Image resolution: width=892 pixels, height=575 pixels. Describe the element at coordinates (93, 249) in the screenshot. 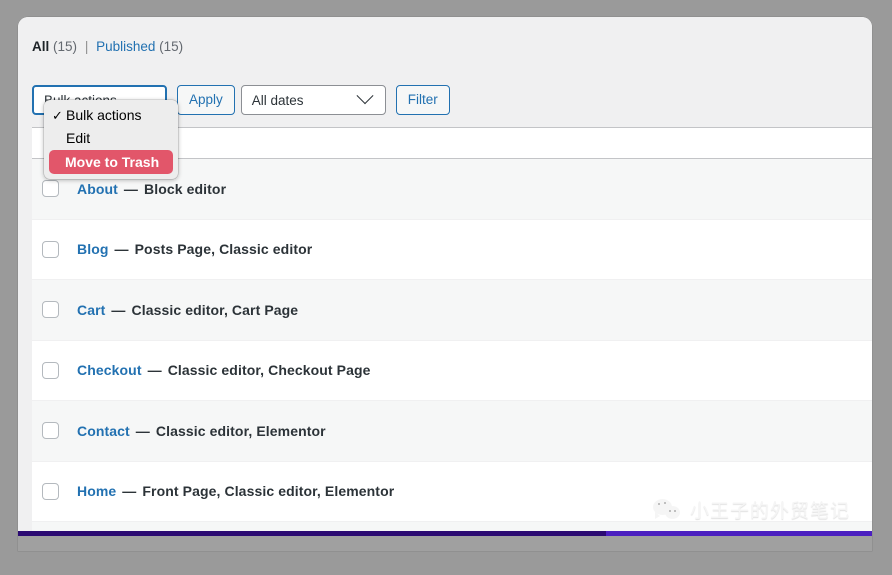

I see `page-title-link: Blog` at that location.